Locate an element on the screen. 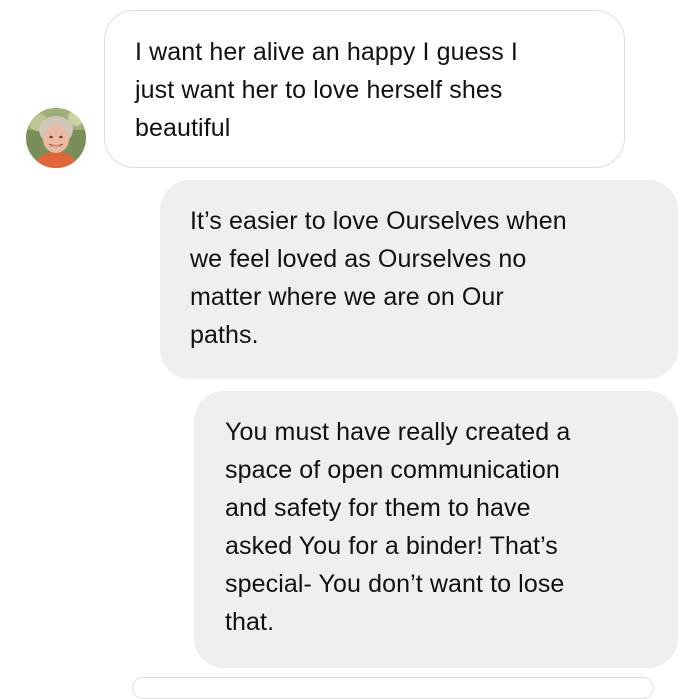 The height and width of the screenshot is (699, 700). message-line: beautiful is located at coordinates (183, 128).